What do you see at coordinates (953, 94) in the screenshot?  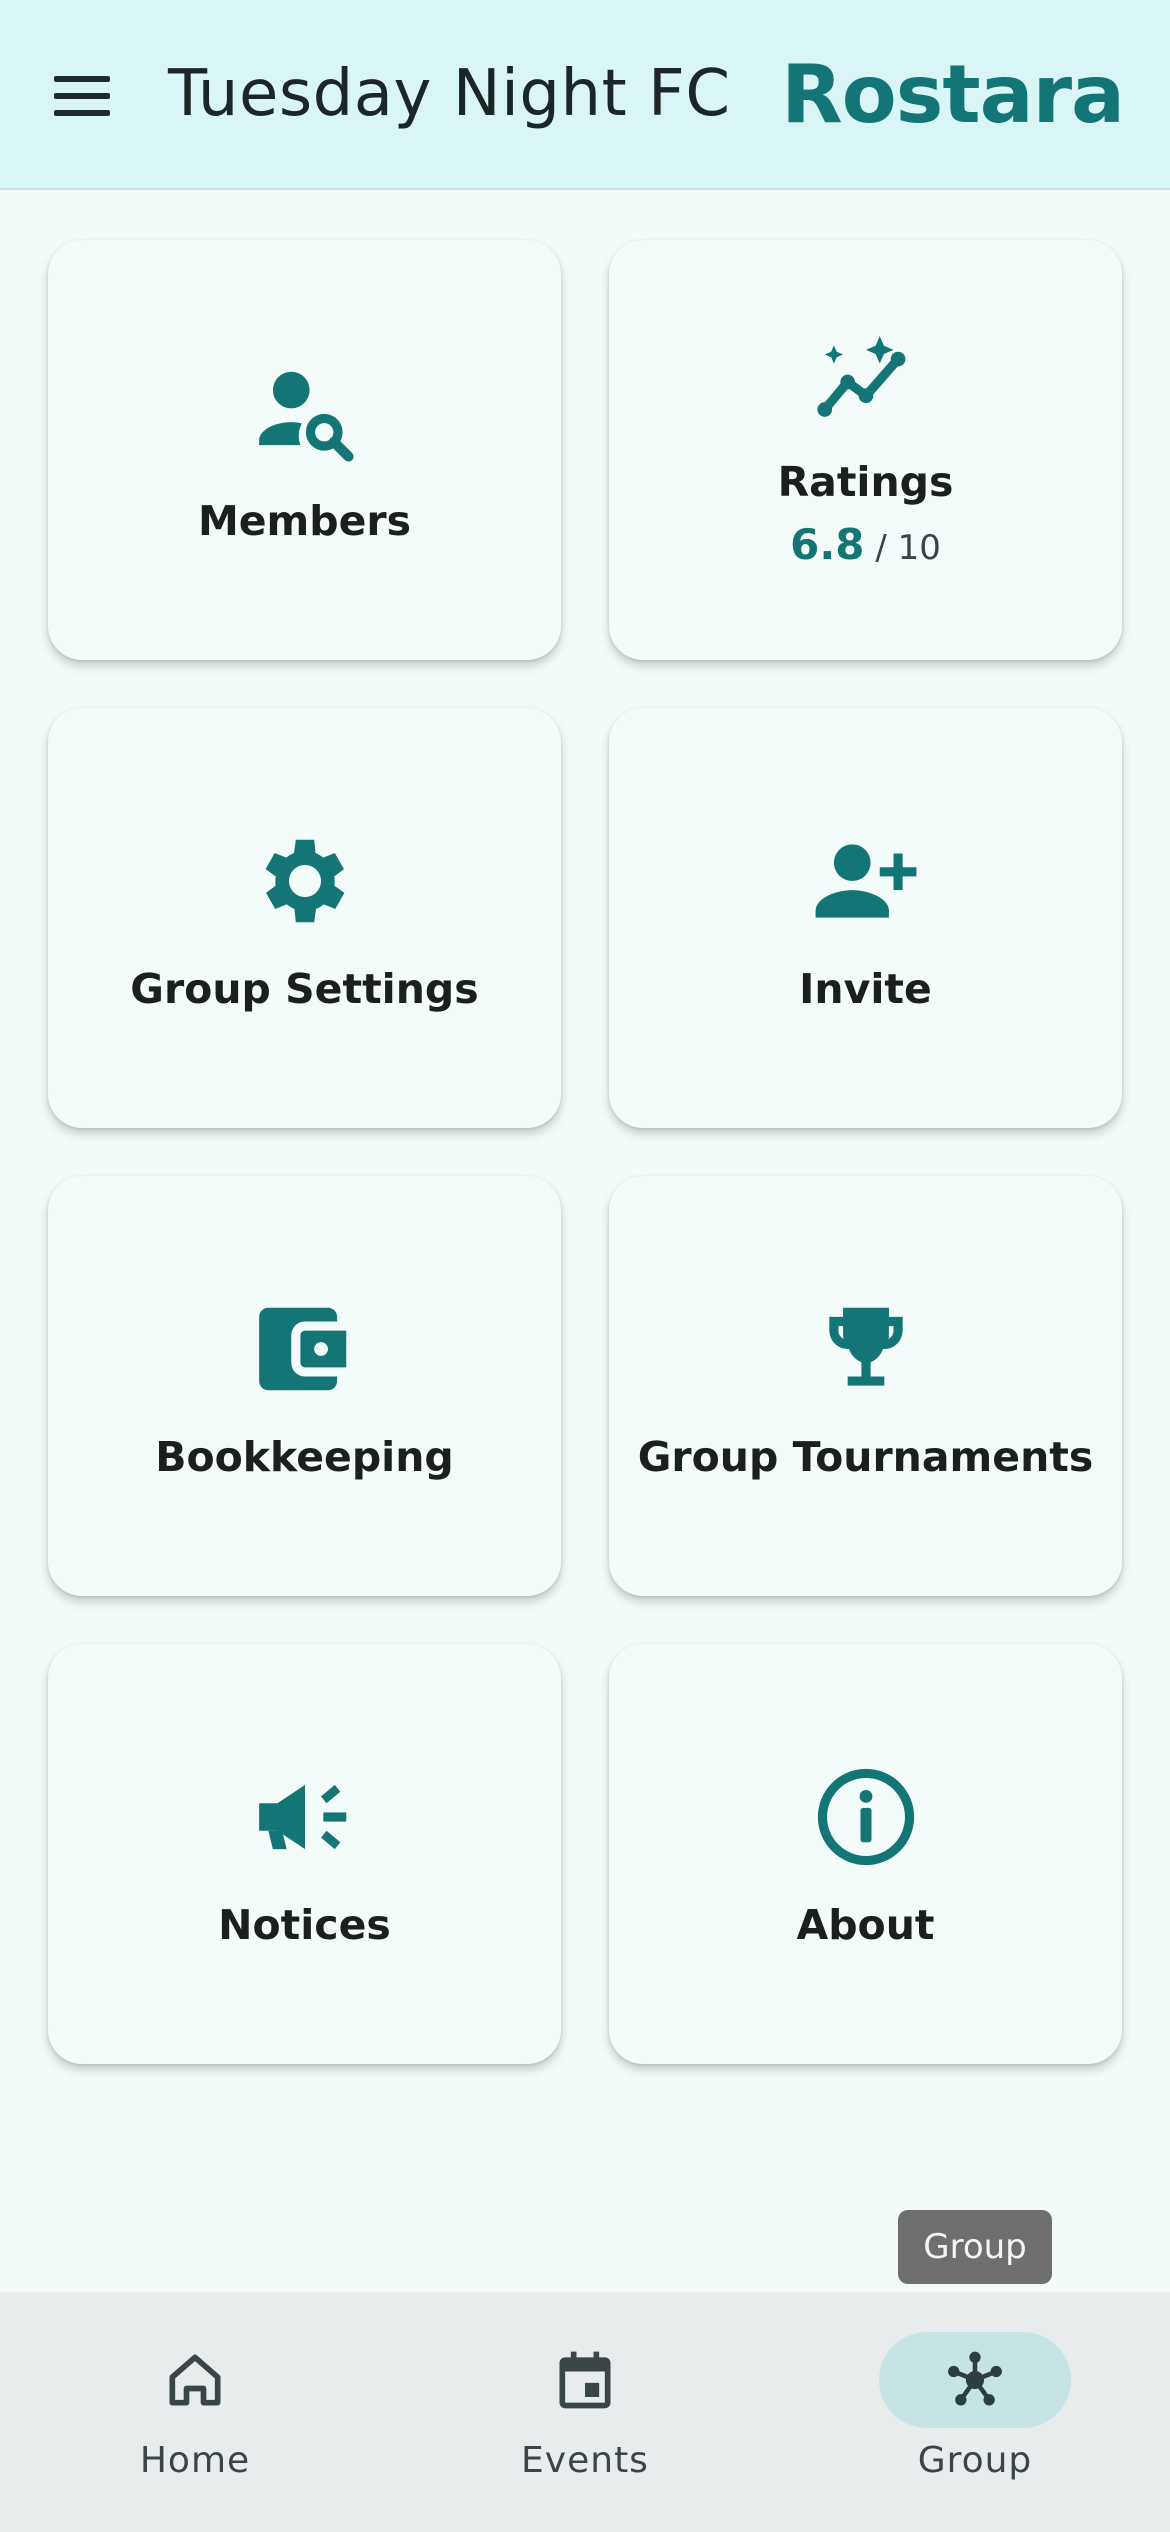 I see `brand-logo: Rostara` at bounding box center [953, 94].